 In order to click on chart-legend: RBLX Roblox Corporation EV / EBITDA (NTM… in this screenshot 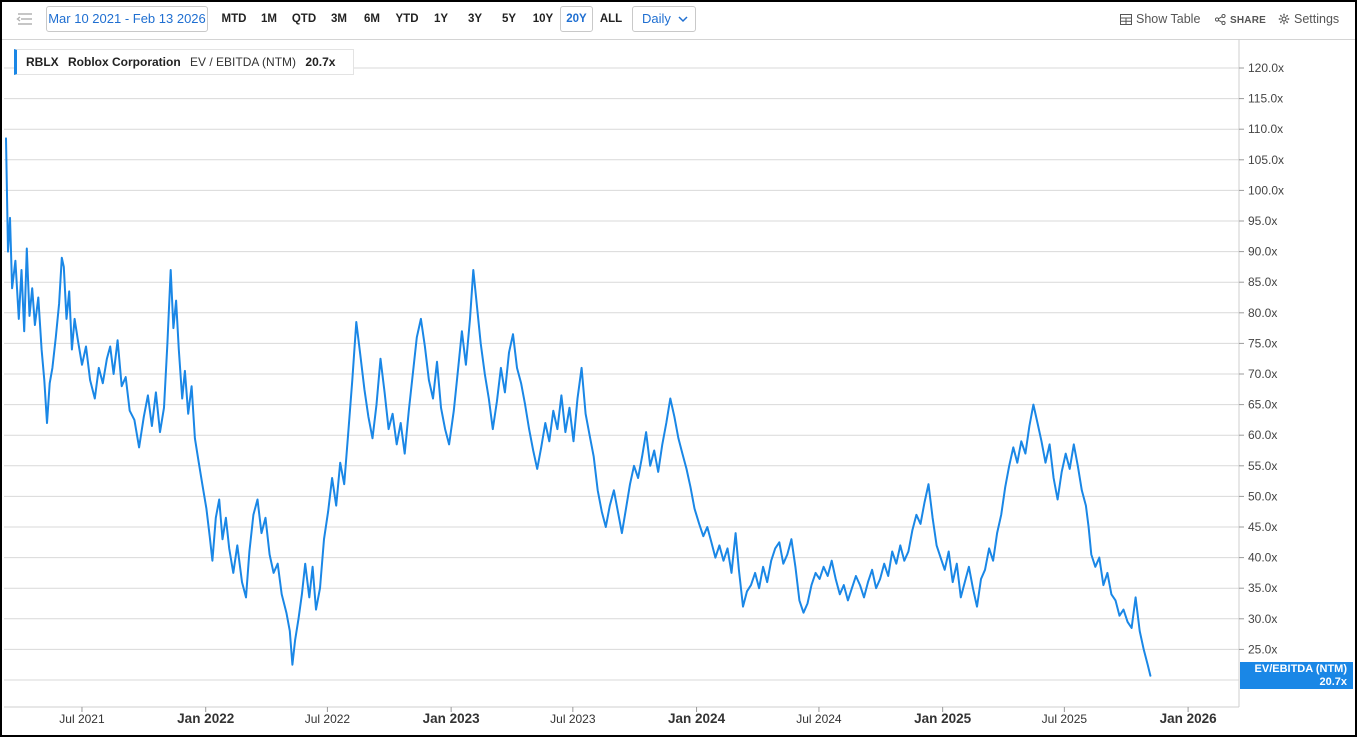, I will do `click(184, 62)`.